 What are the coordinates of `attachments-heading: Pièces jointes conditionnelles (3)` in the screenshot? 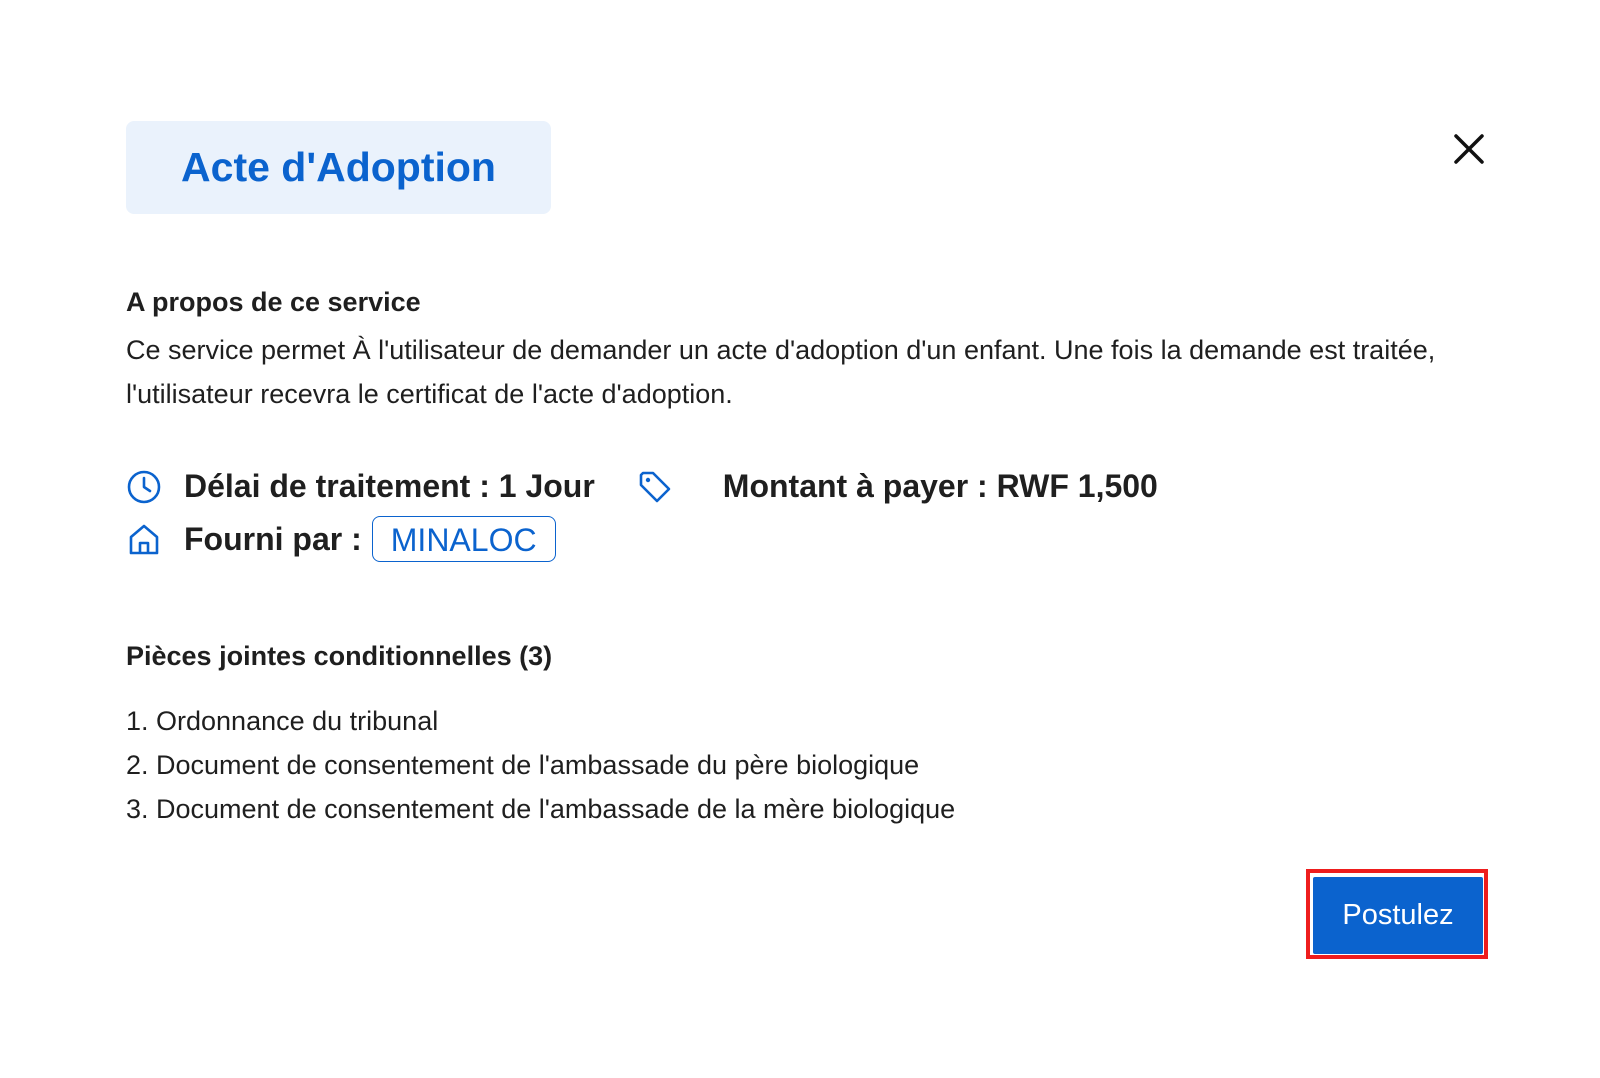 It's located at (339, 656).